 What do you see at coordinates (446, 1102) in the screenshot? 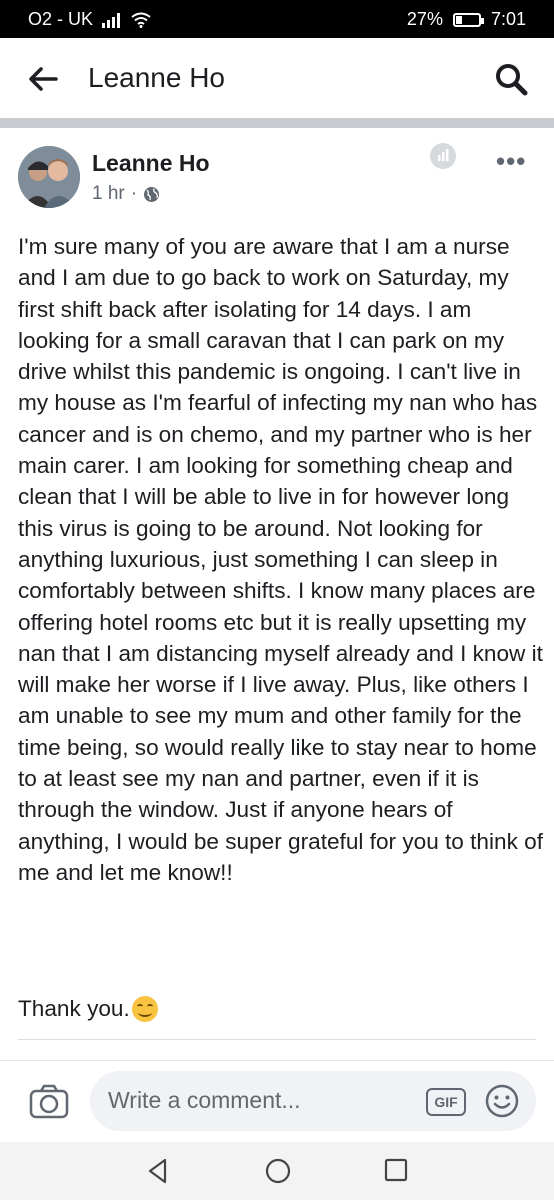
I see `gif-button: GIF` at bounding box center [446, 1102].